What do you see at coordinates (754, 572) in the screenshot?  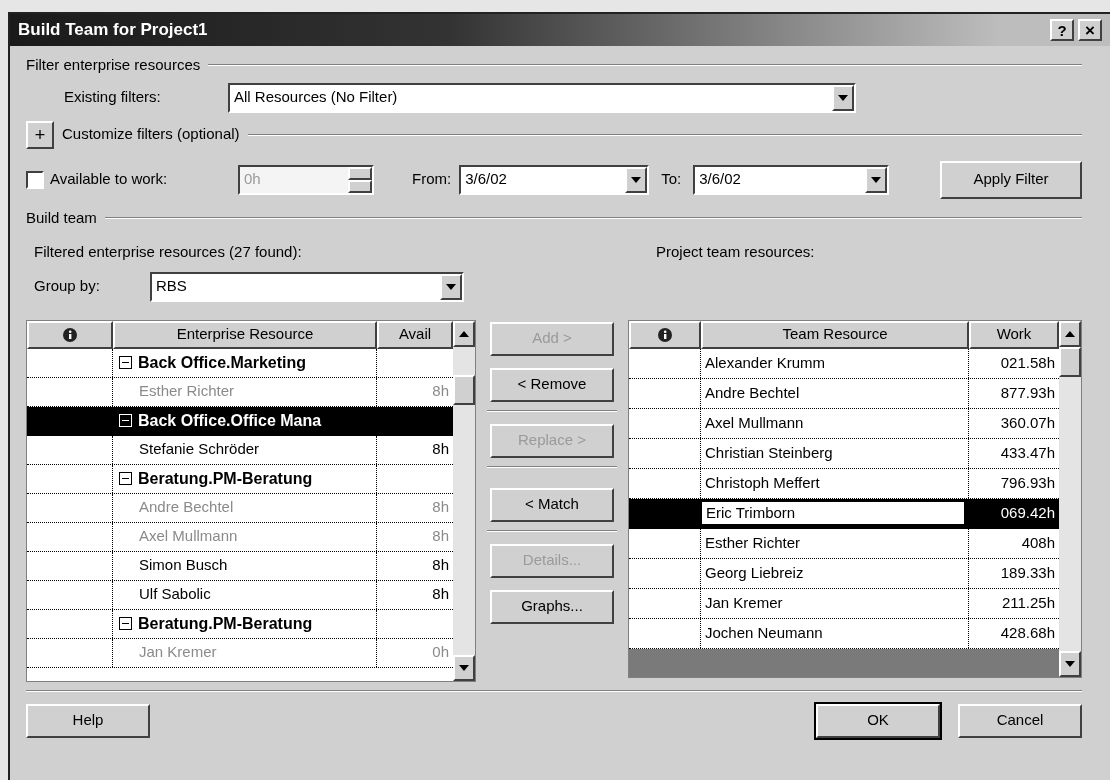 I see `team-resource-name: Georg Liebreiz` at bounding box center [754, 572].